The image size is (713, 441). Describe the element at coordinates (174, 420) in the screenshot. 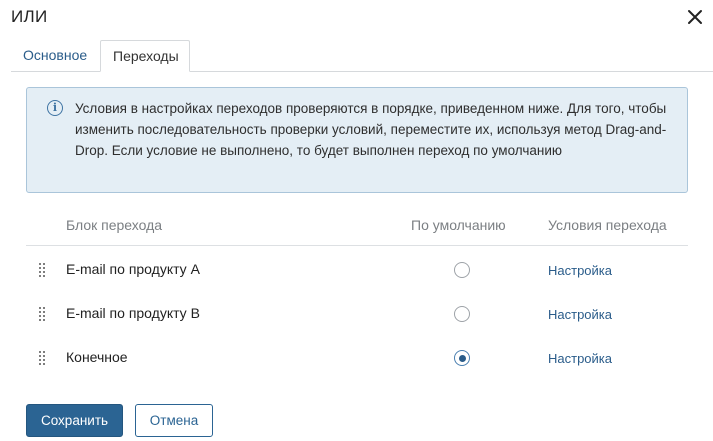

I see `cancel-button: Отмена` at that location.